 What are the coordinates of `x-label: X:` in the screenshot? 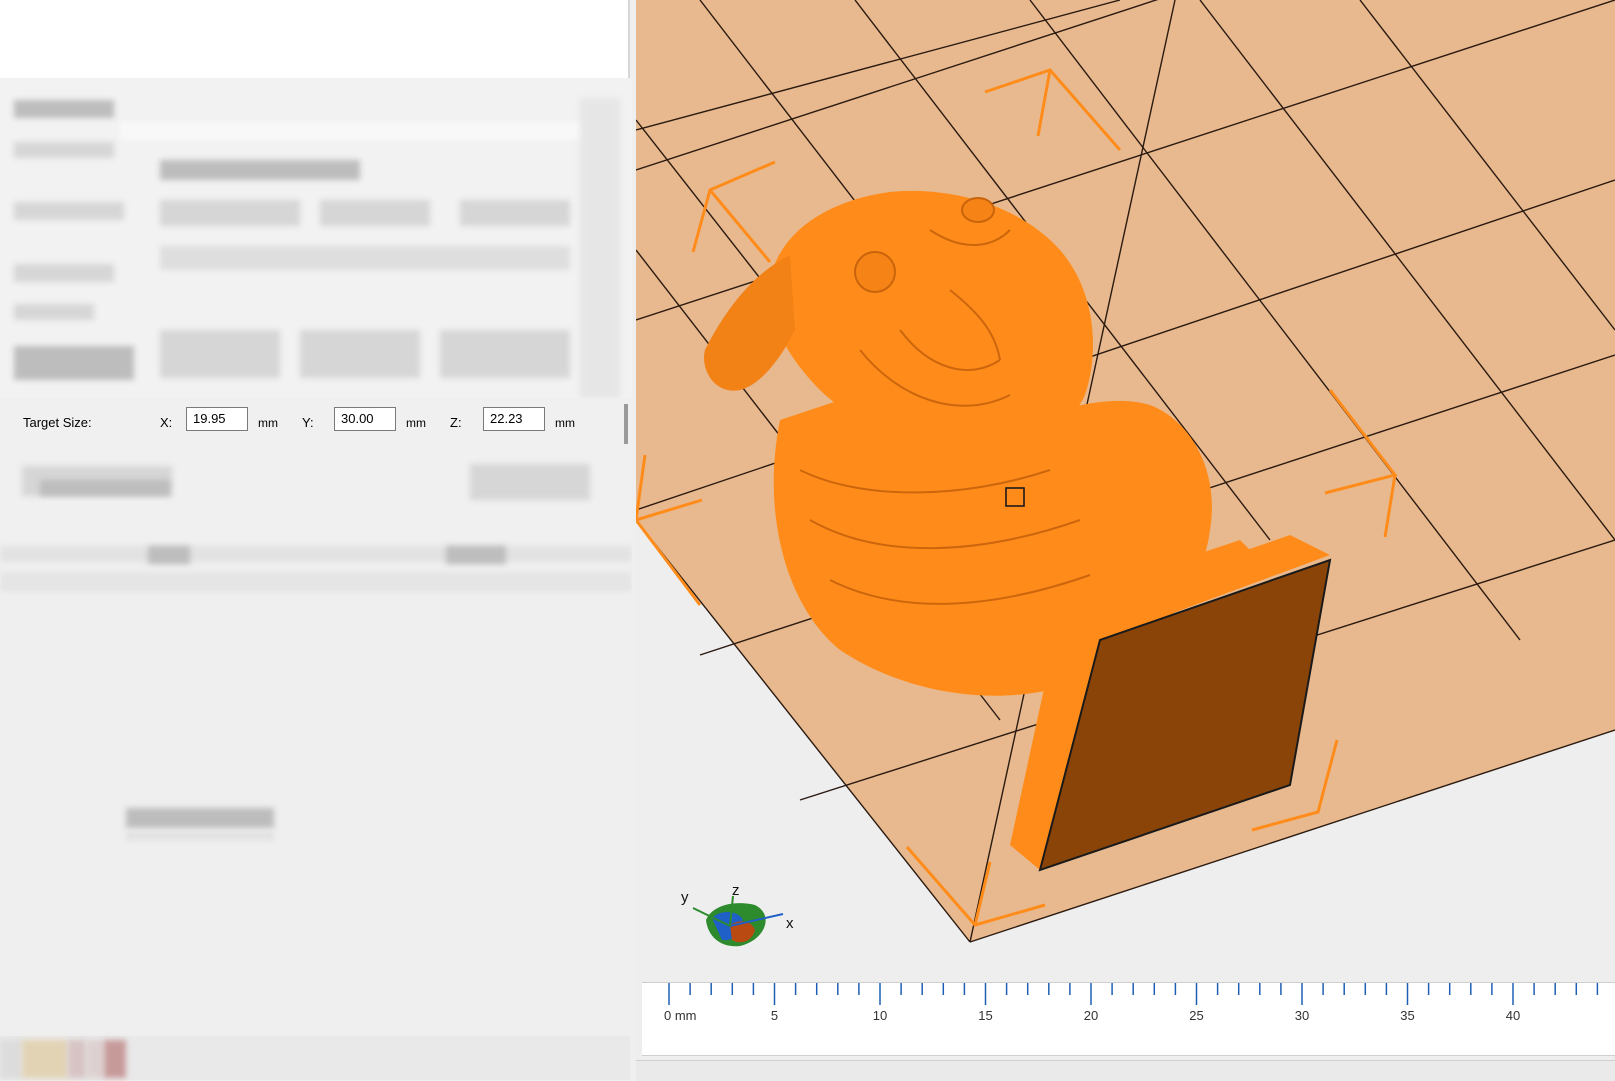 It's located at (166, 422).